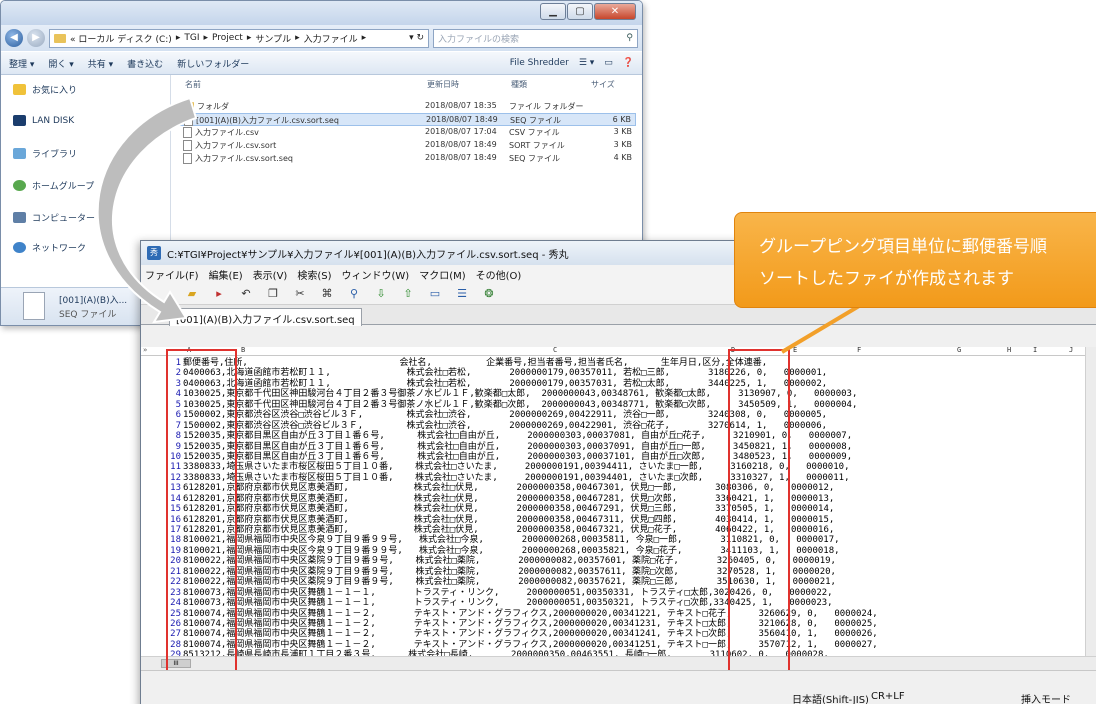 The image size is (1096, 704). What do you see at coordinates (903, 263) in the screenshot?
I see `callout-text: グループピング項目単位に郵便番号順 ソートしたファイが作成されます` at bounding box center [903, 263].